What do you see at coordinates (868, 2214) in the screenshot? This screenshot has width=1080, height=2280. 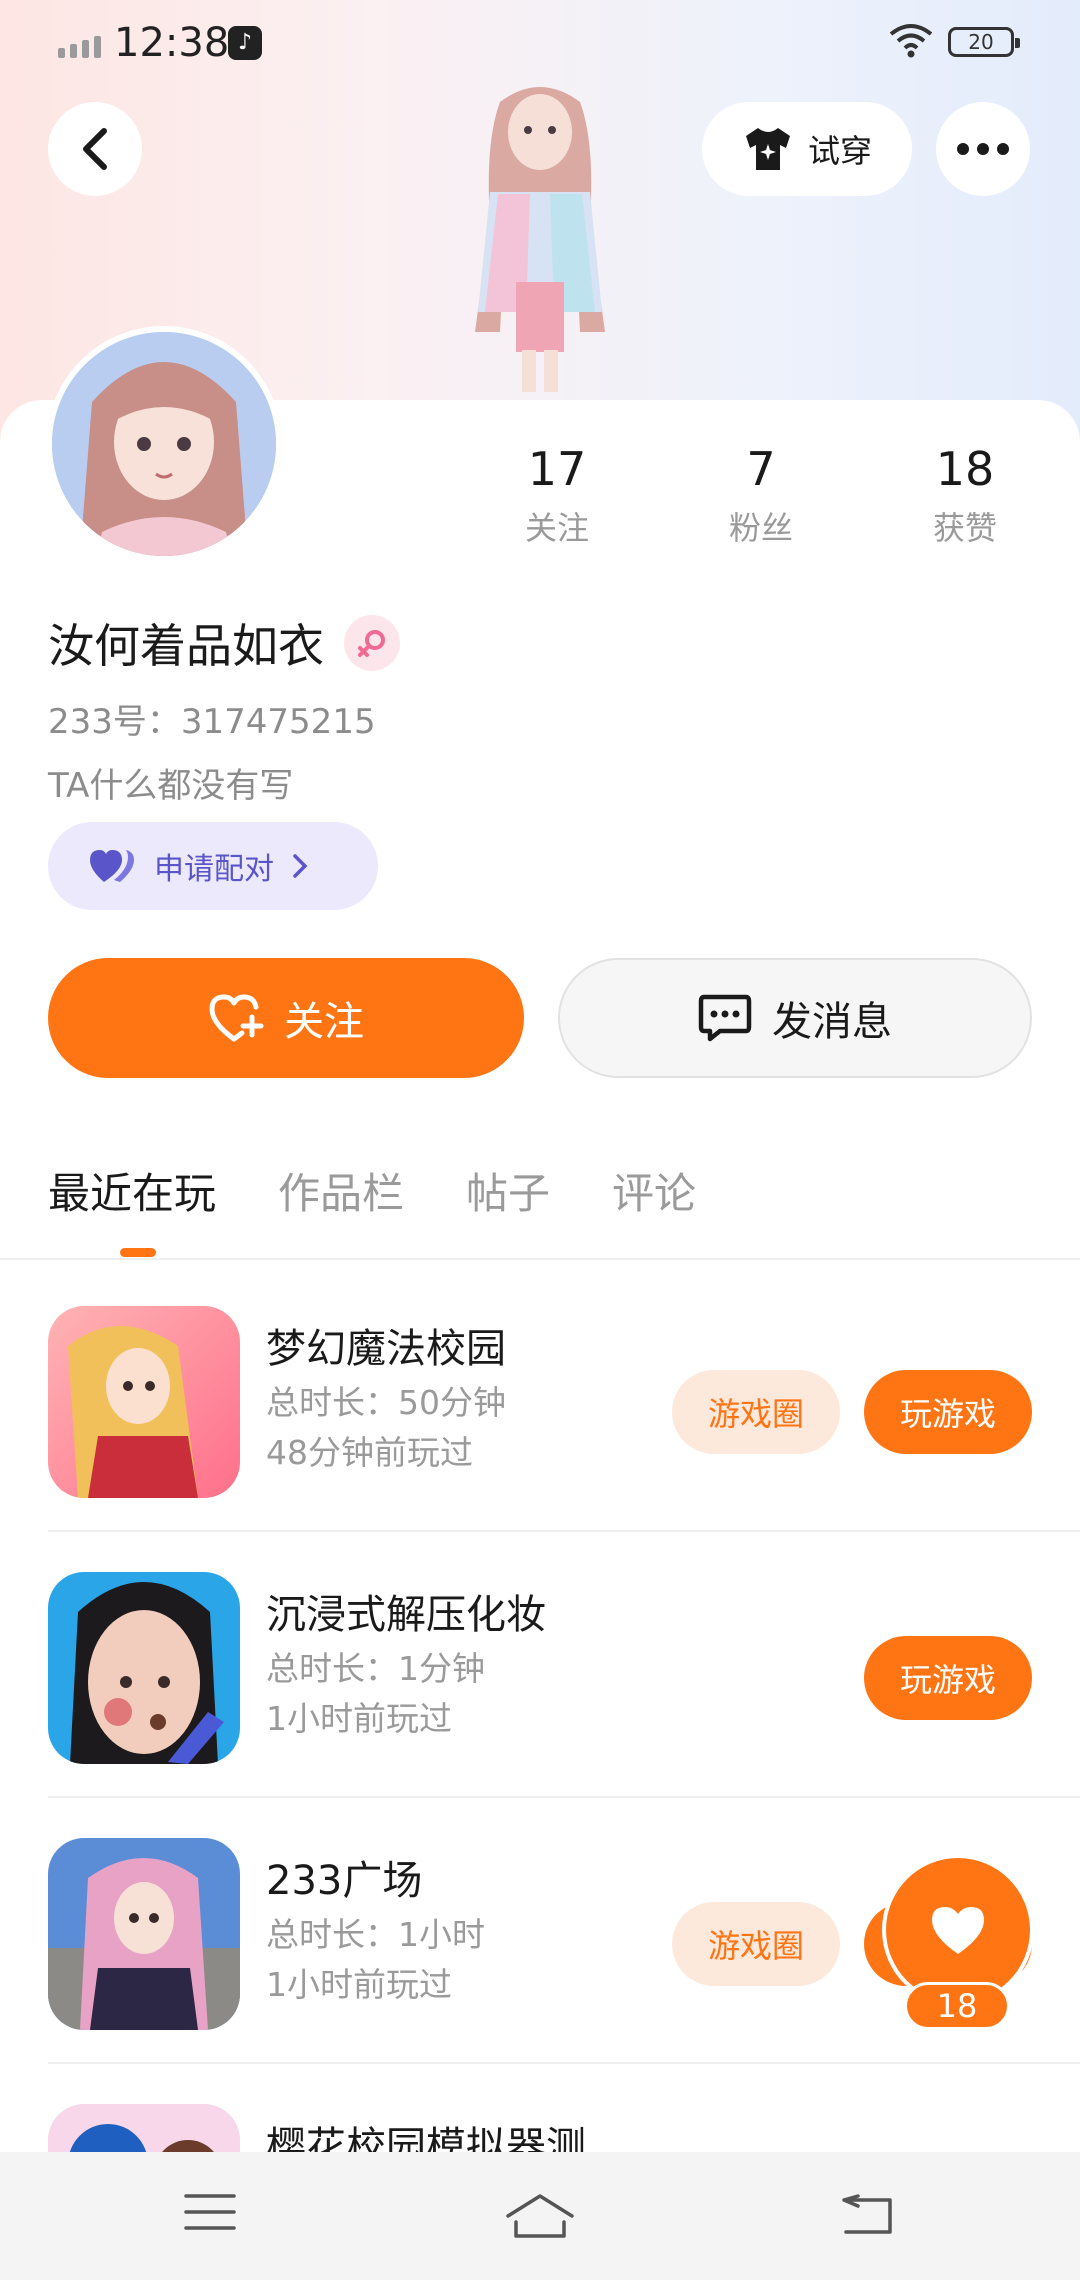 I see `back-nav-icon` at bounding box center [868, 2214].